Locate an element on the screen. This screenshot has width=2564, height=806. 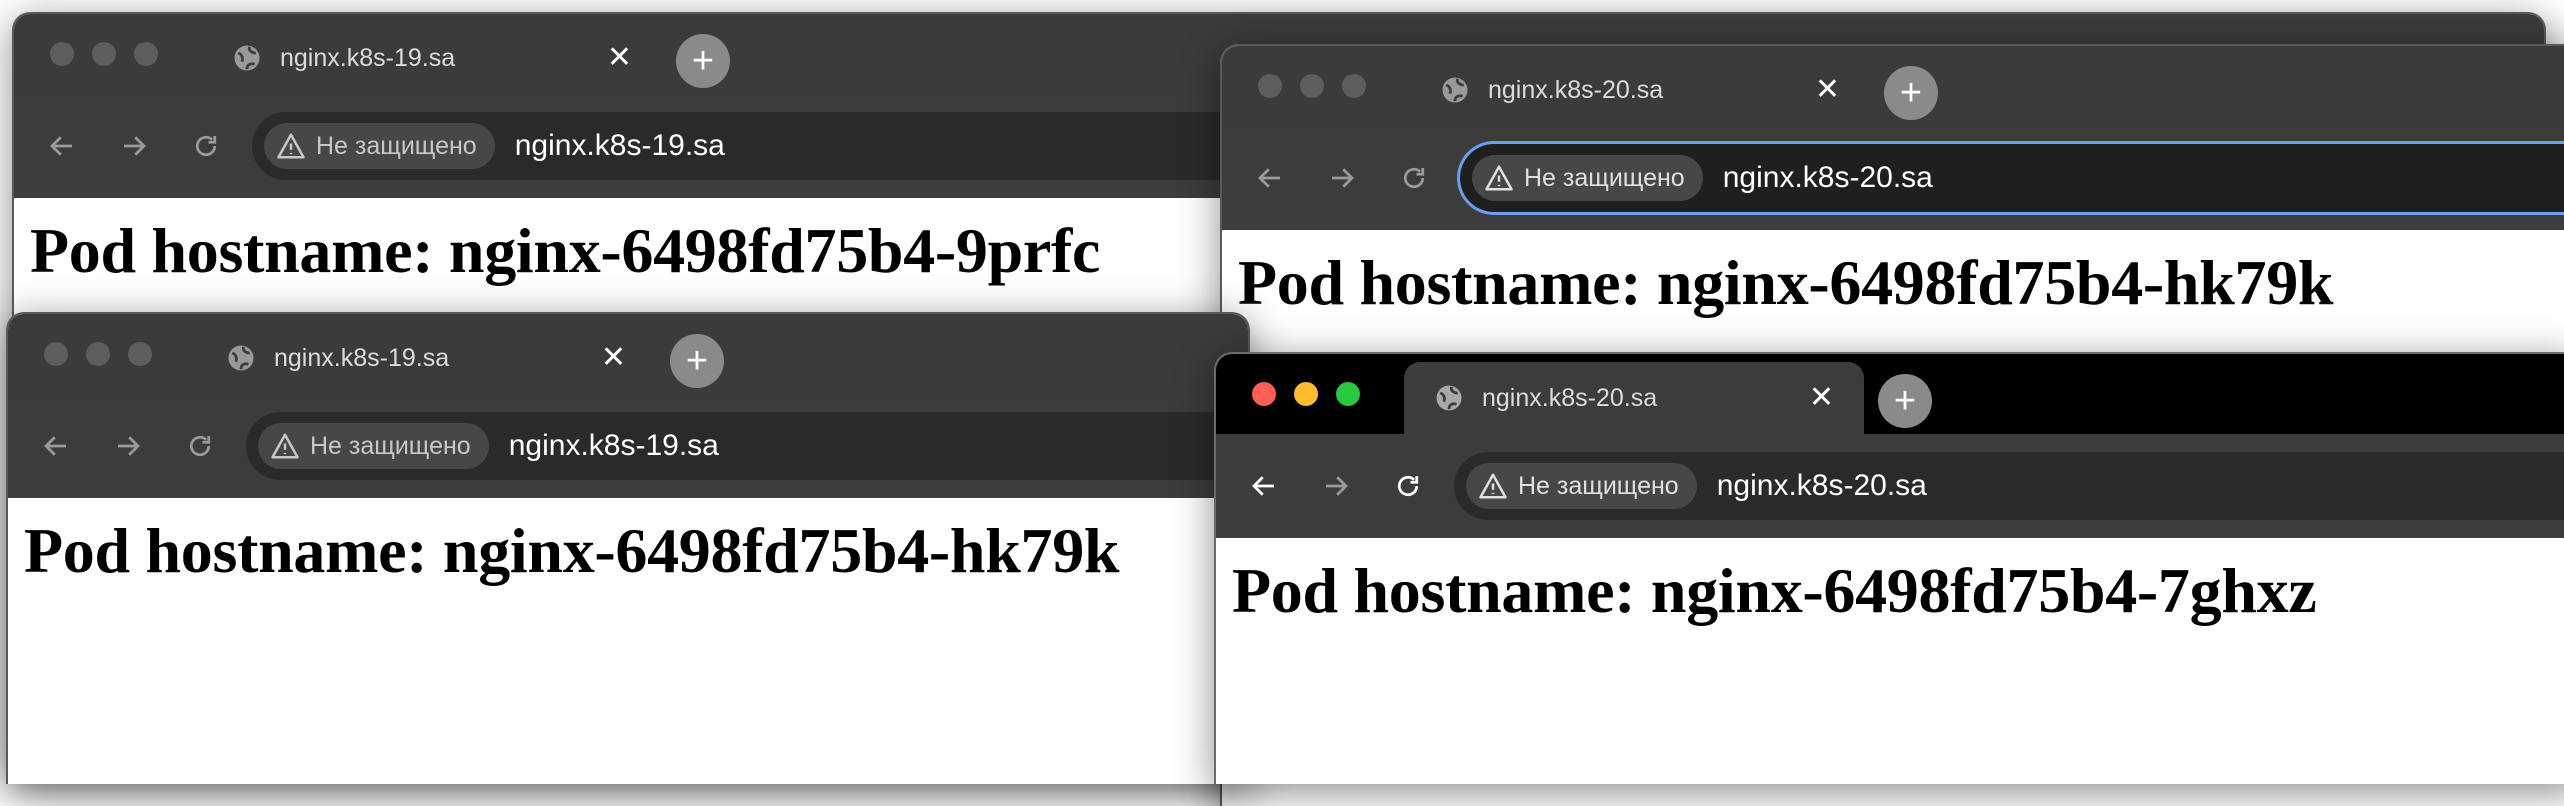
tab-strip: nginx.k8s-19.sa ✕ + is located at coordinates (628, 354).